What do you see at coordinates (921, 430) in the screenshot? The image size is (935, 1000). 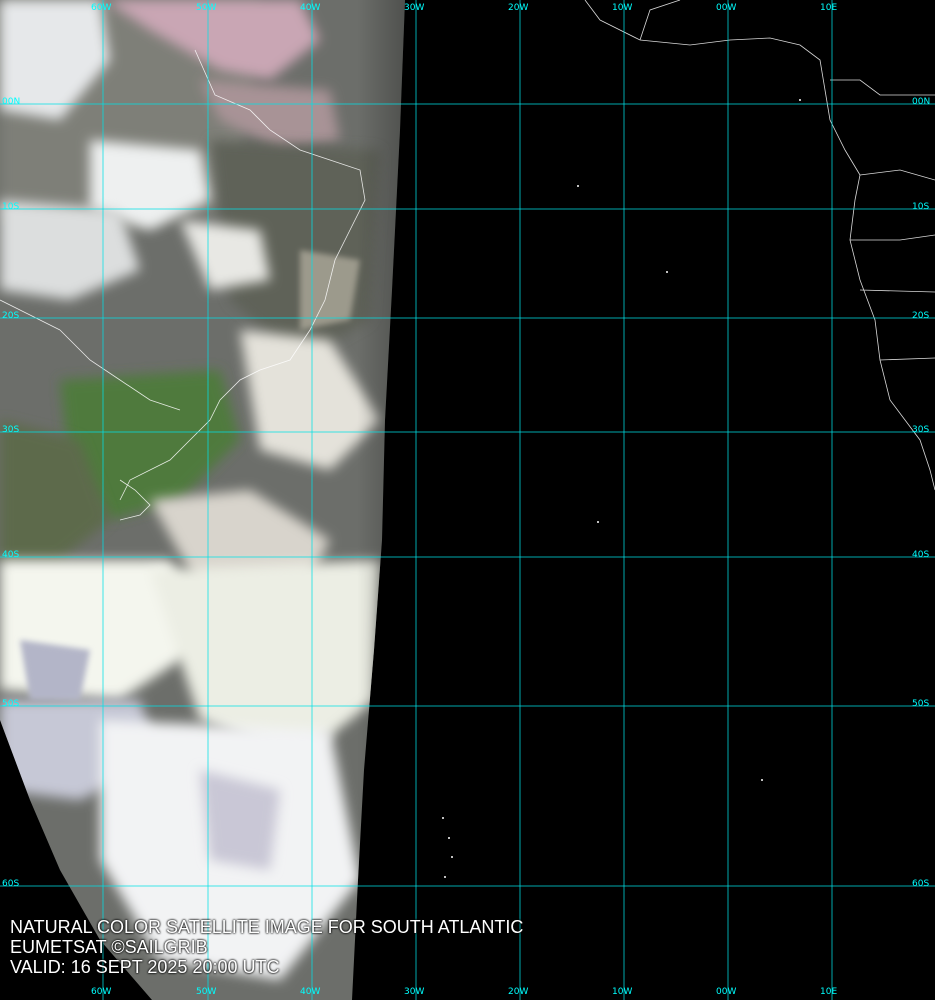 I see `lat-label-right: 30S` at bounding box center [921, 430].